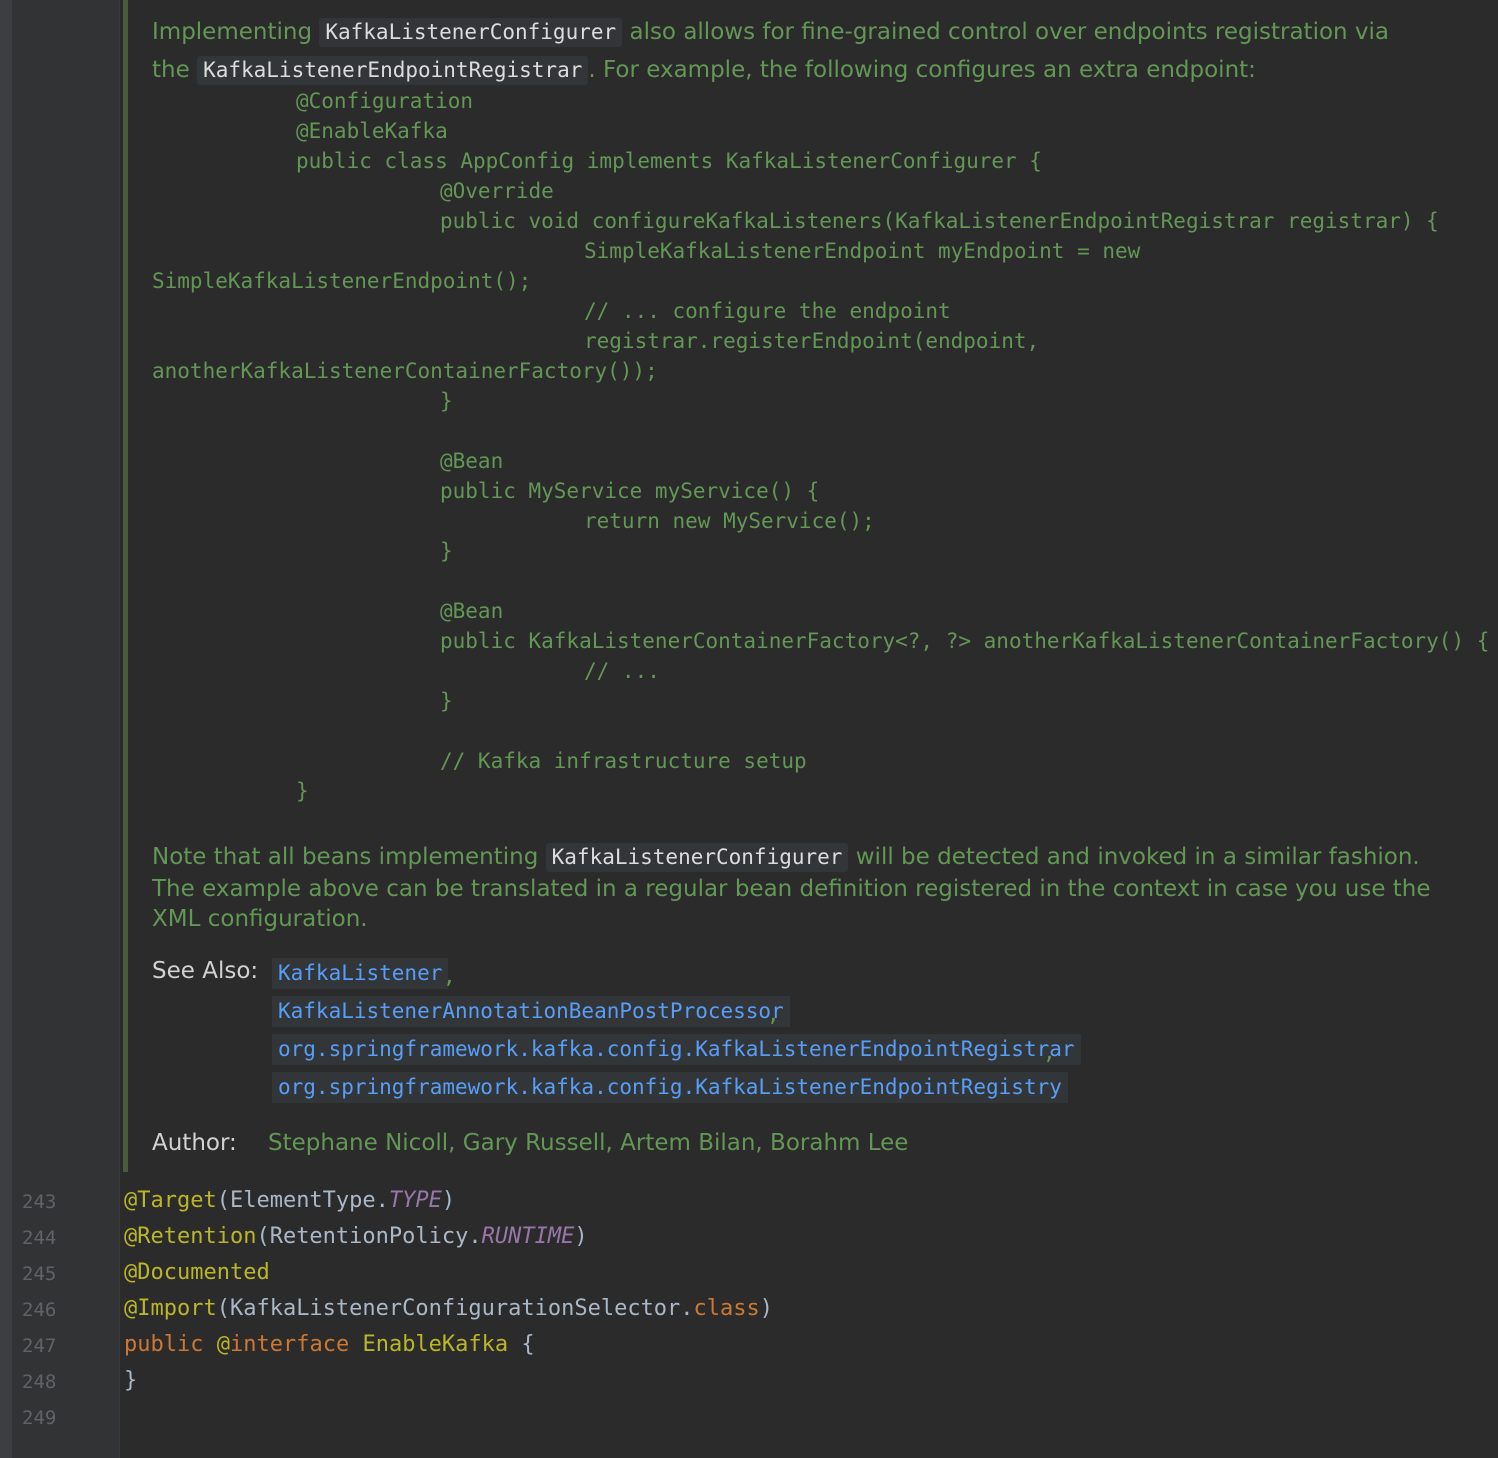 The image size is (1498, 1458). Describe the element at coordinates (119, 729) in the screenshot. I see `gutter-separator` at that location.